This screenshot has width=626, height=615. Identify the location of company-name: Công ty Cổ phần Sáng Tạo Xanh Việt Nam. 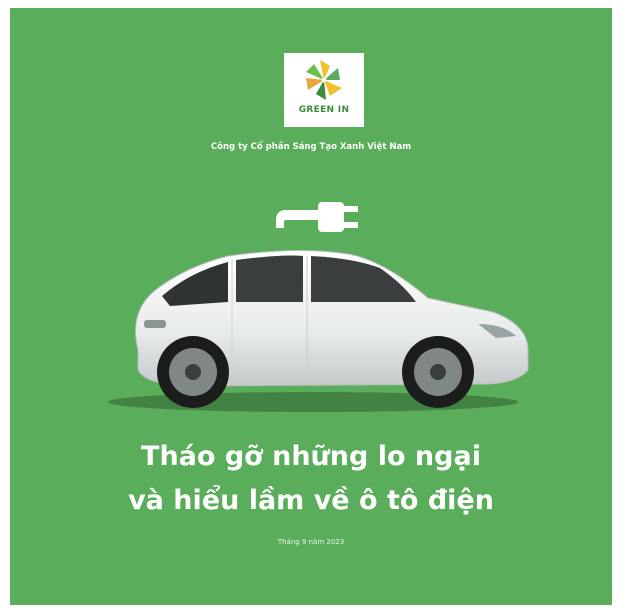
(311, 147).